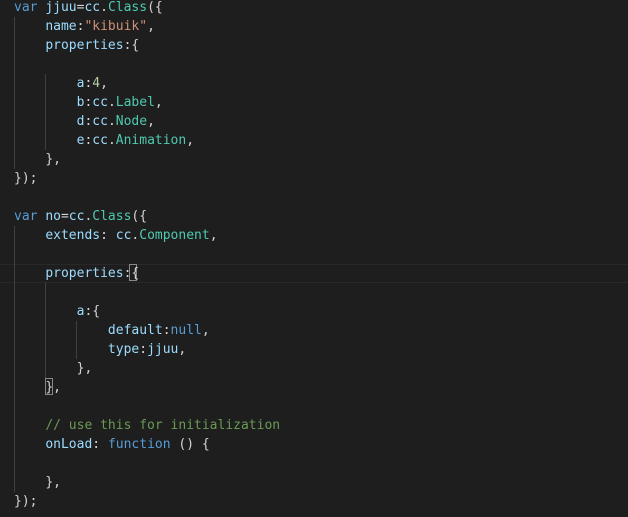  I want to click on code-line: // use this for initialization, so click(321, 425).